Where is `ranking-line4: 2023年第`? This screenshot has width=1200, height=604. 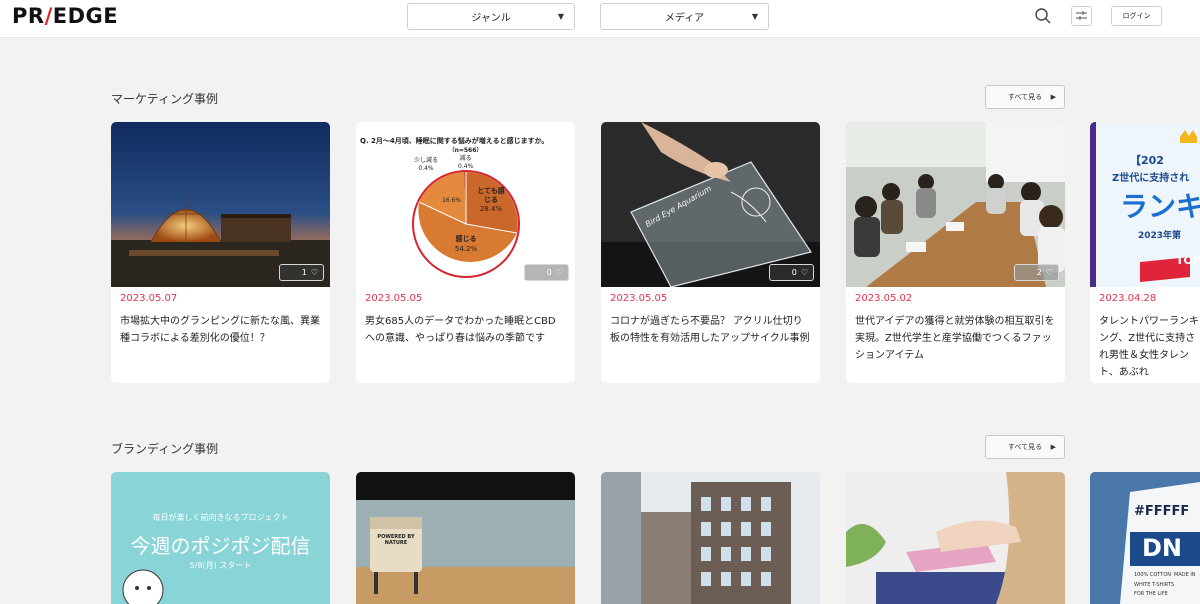 ranking-line4: 2023年第 is located at coordinates (1160, 236).